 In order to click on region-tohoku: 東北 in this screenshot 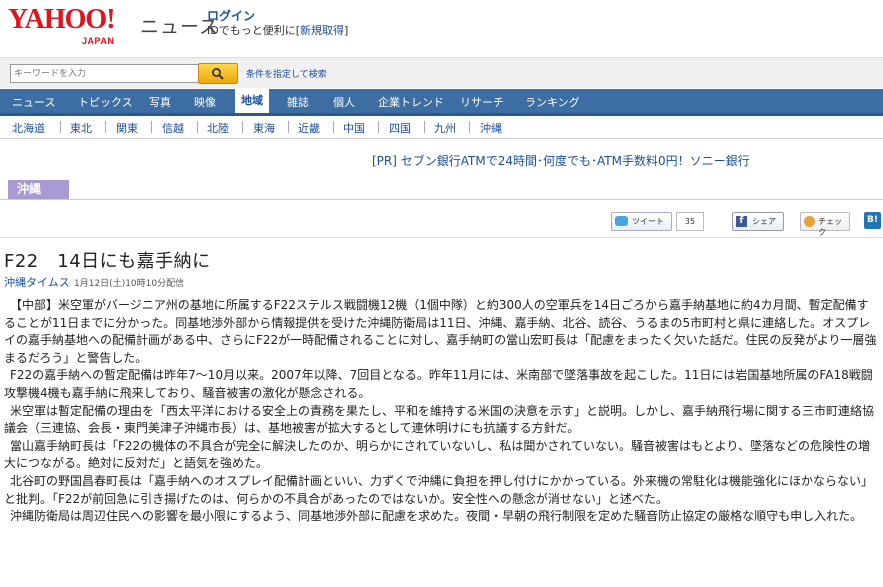, I will do `click(81, 128)`.